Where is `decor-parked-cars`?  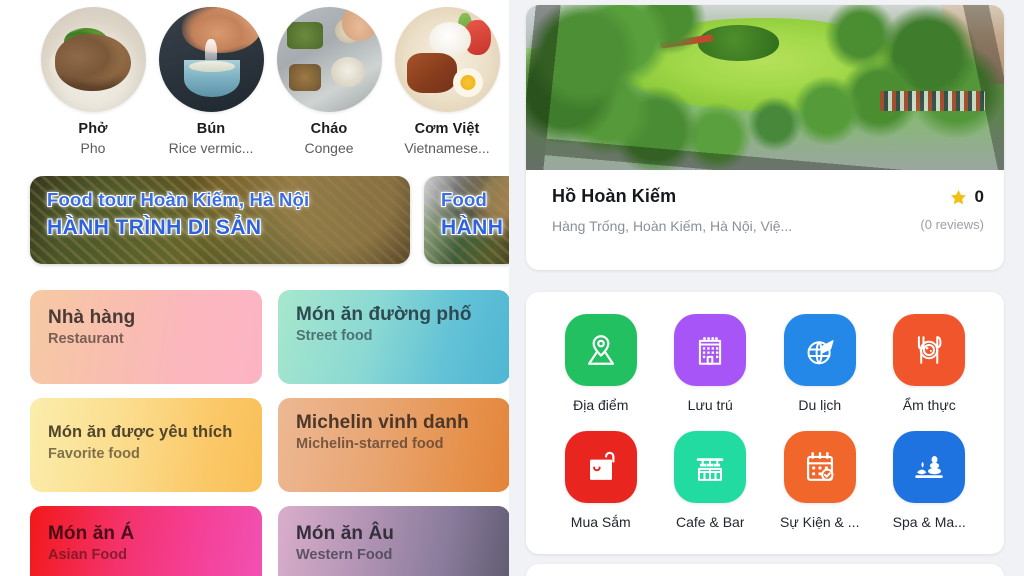
decor-parked-cars is located at coordinates (932, 100).